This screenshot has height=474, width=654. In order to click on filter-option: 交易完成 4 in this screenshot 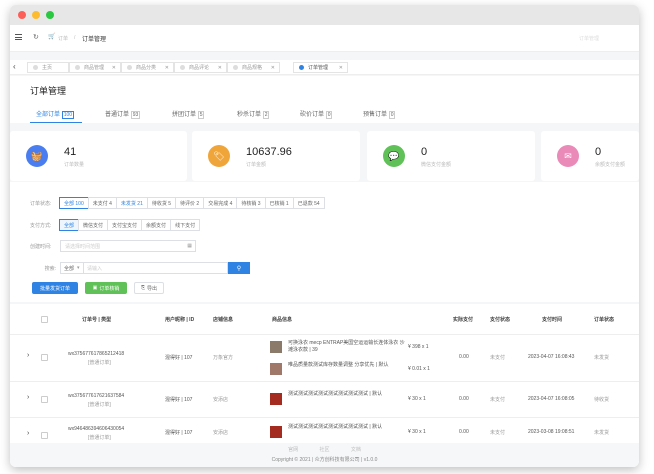, I will do `click(220, 203)`.